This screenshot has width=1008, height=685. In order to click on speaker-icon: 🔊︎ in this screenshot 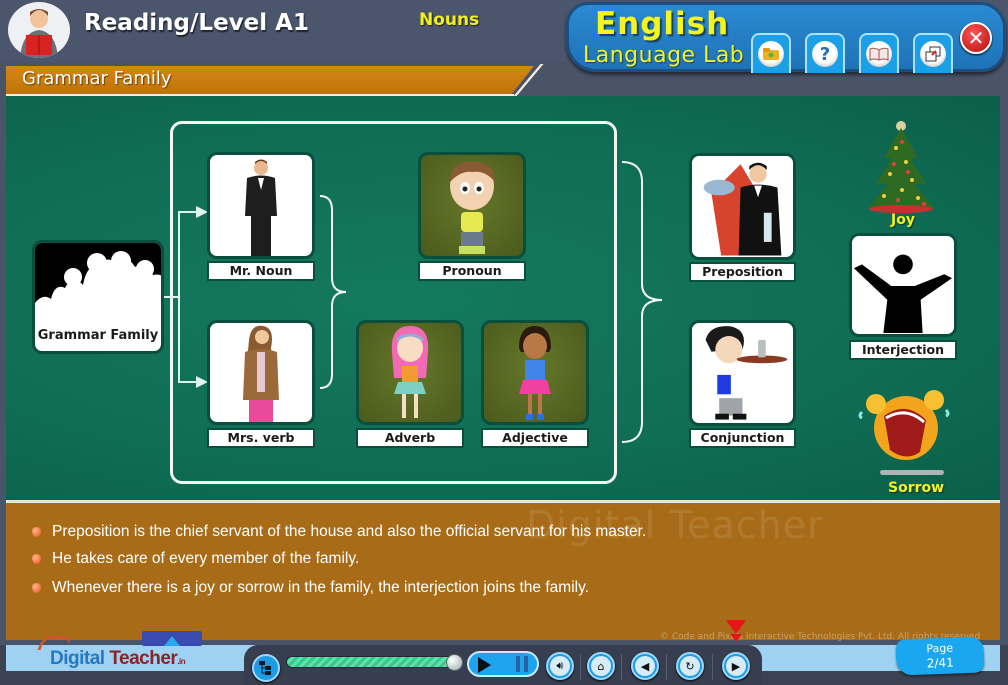, I will do `click(560, 666)`.